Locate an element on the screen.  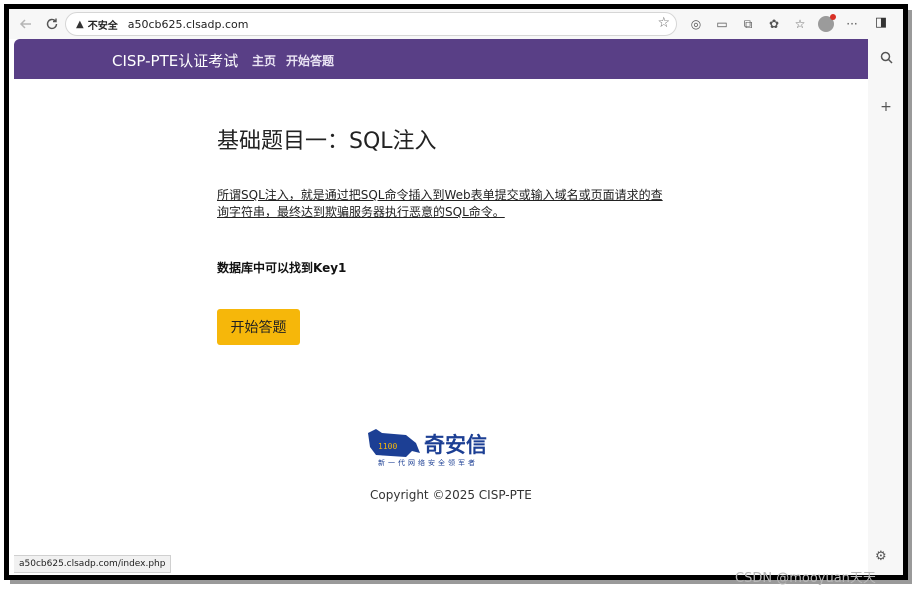
collections-icon: ⧉ is located at coordinates (748, 24).